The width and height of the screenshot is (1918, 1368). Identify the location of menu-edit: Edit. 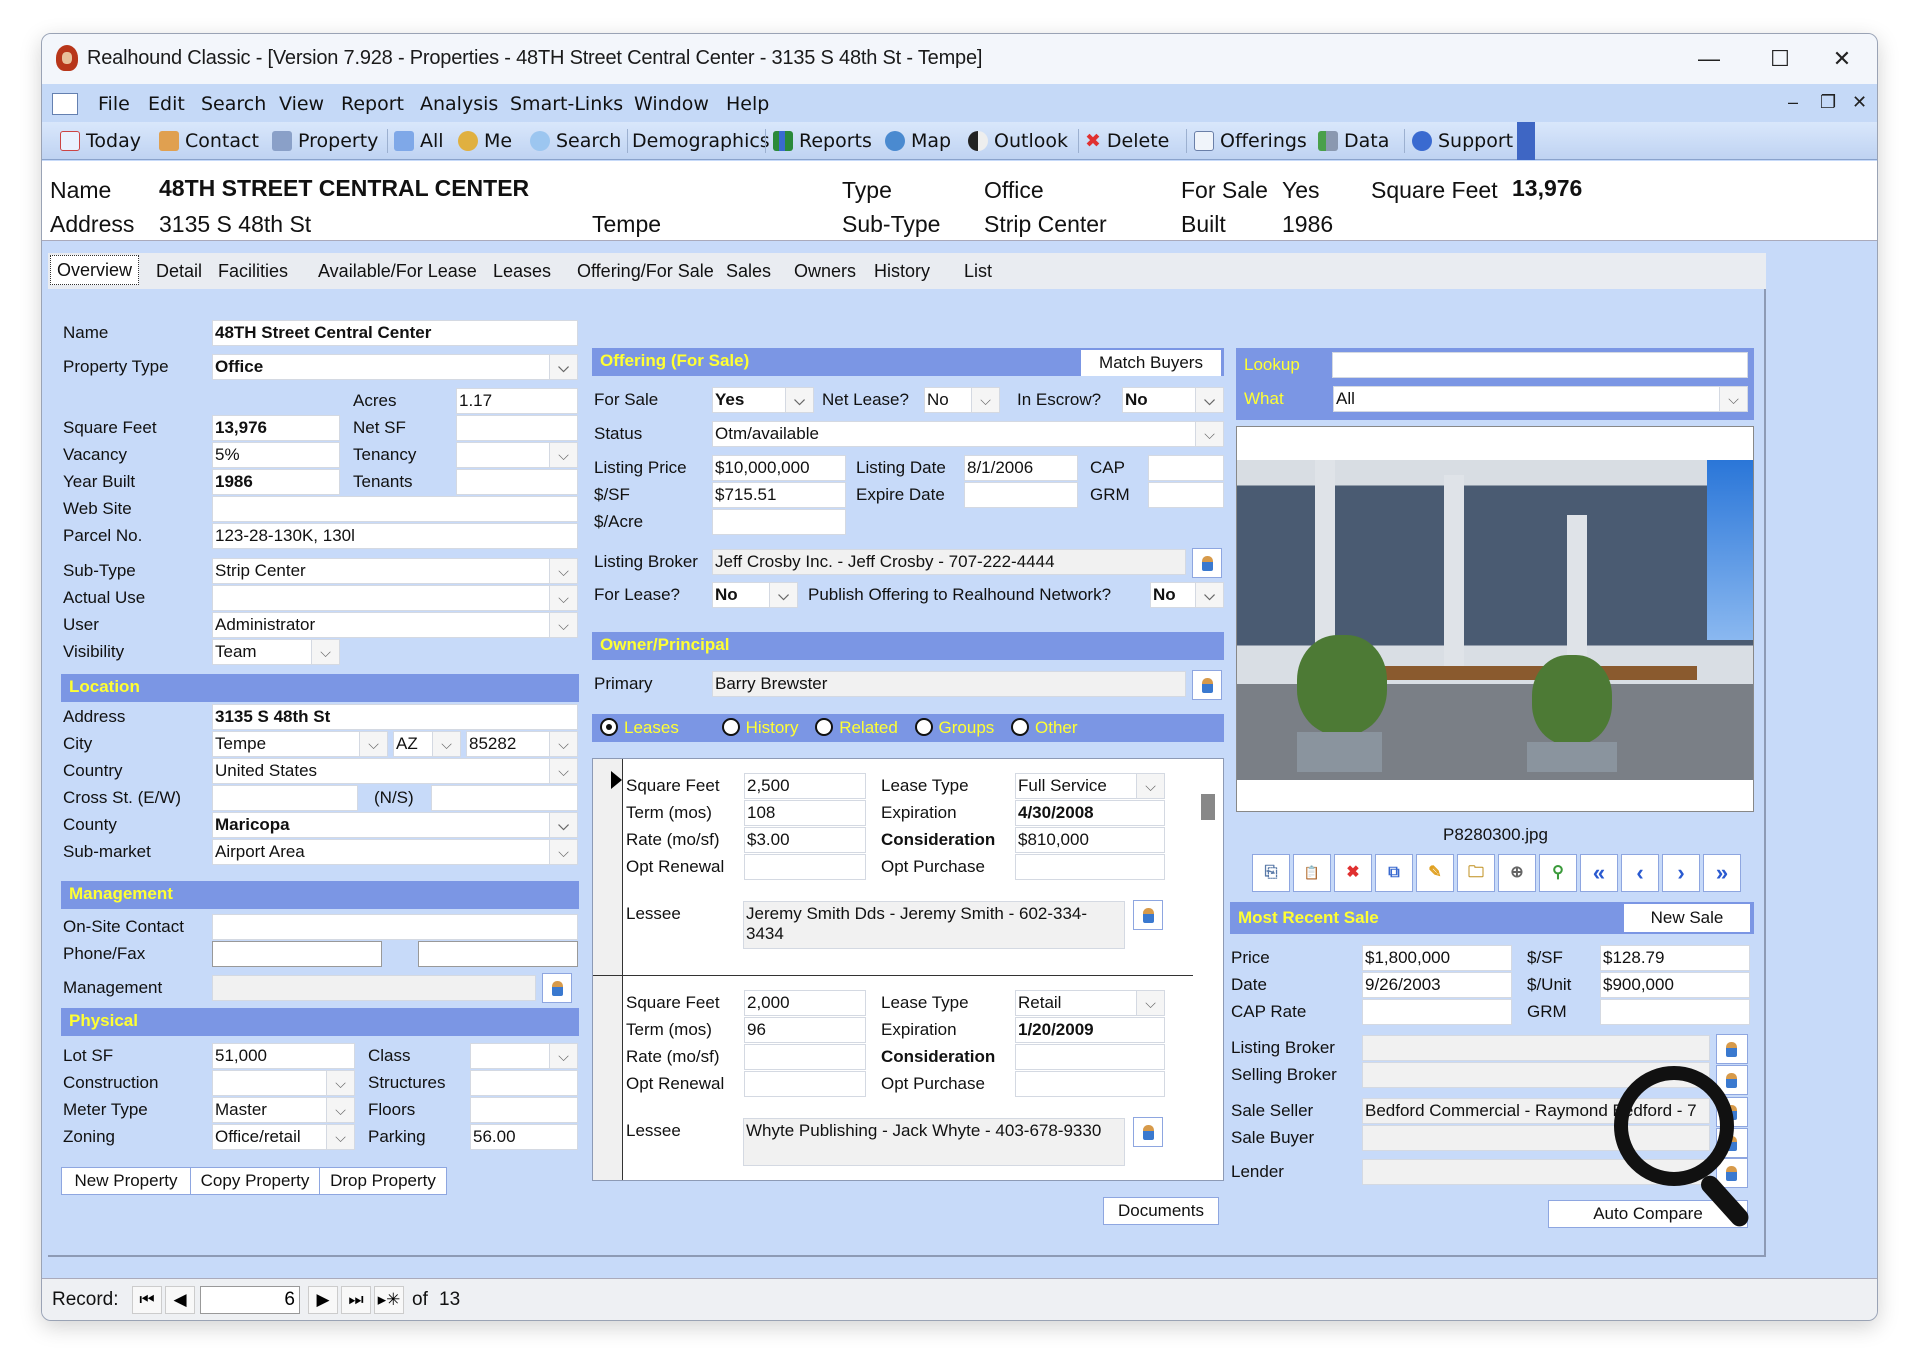
(166, 104).